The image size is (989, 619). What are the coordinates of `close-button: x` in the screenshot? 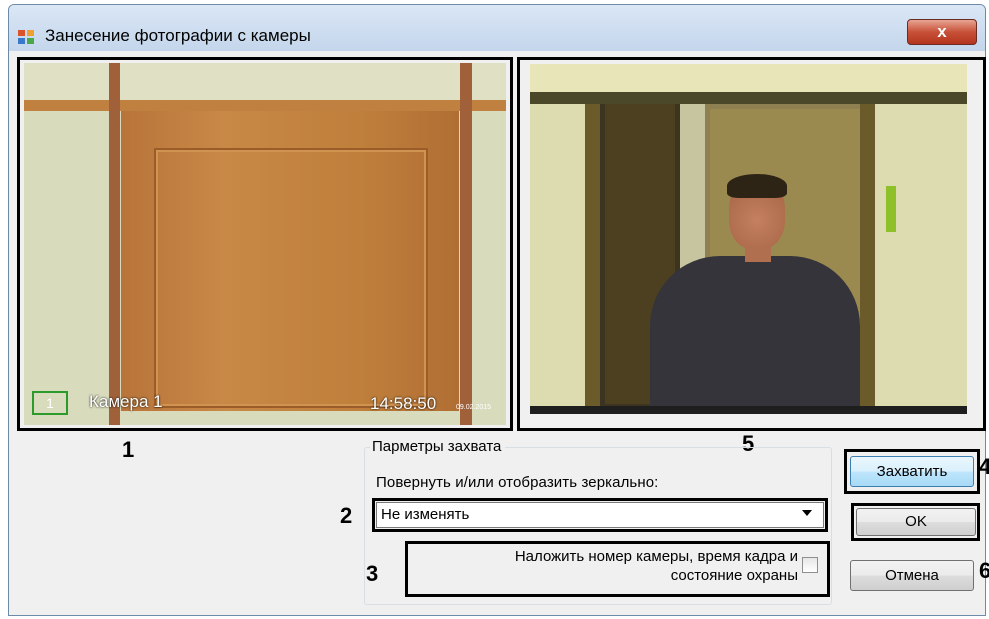 It's located at (942, 32).